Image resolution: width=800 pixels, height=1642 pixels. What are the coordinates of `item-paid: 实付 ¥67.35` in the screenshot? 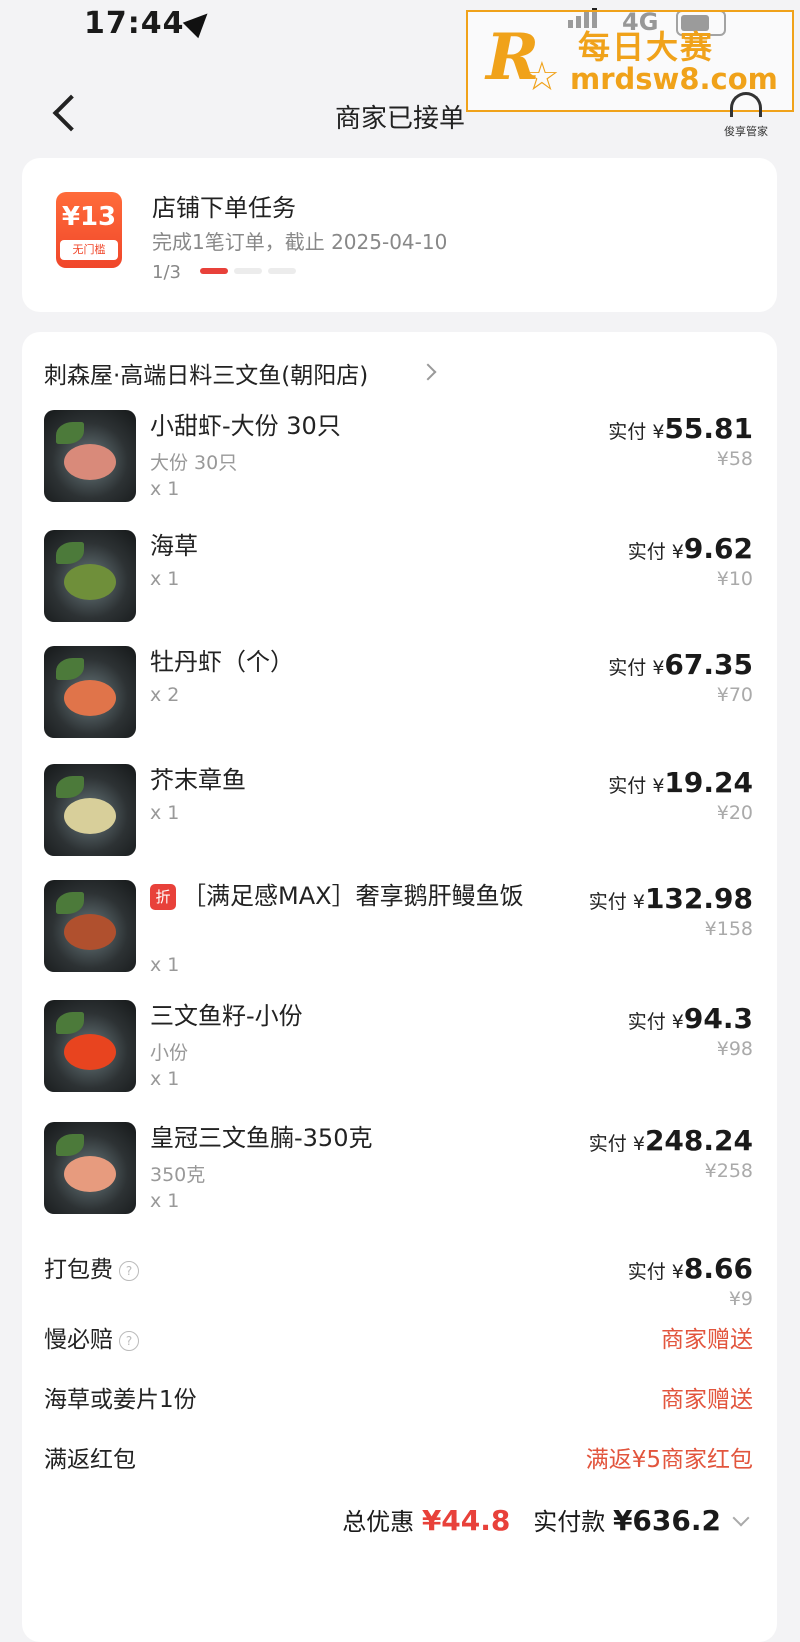 It's located at (680, 664).